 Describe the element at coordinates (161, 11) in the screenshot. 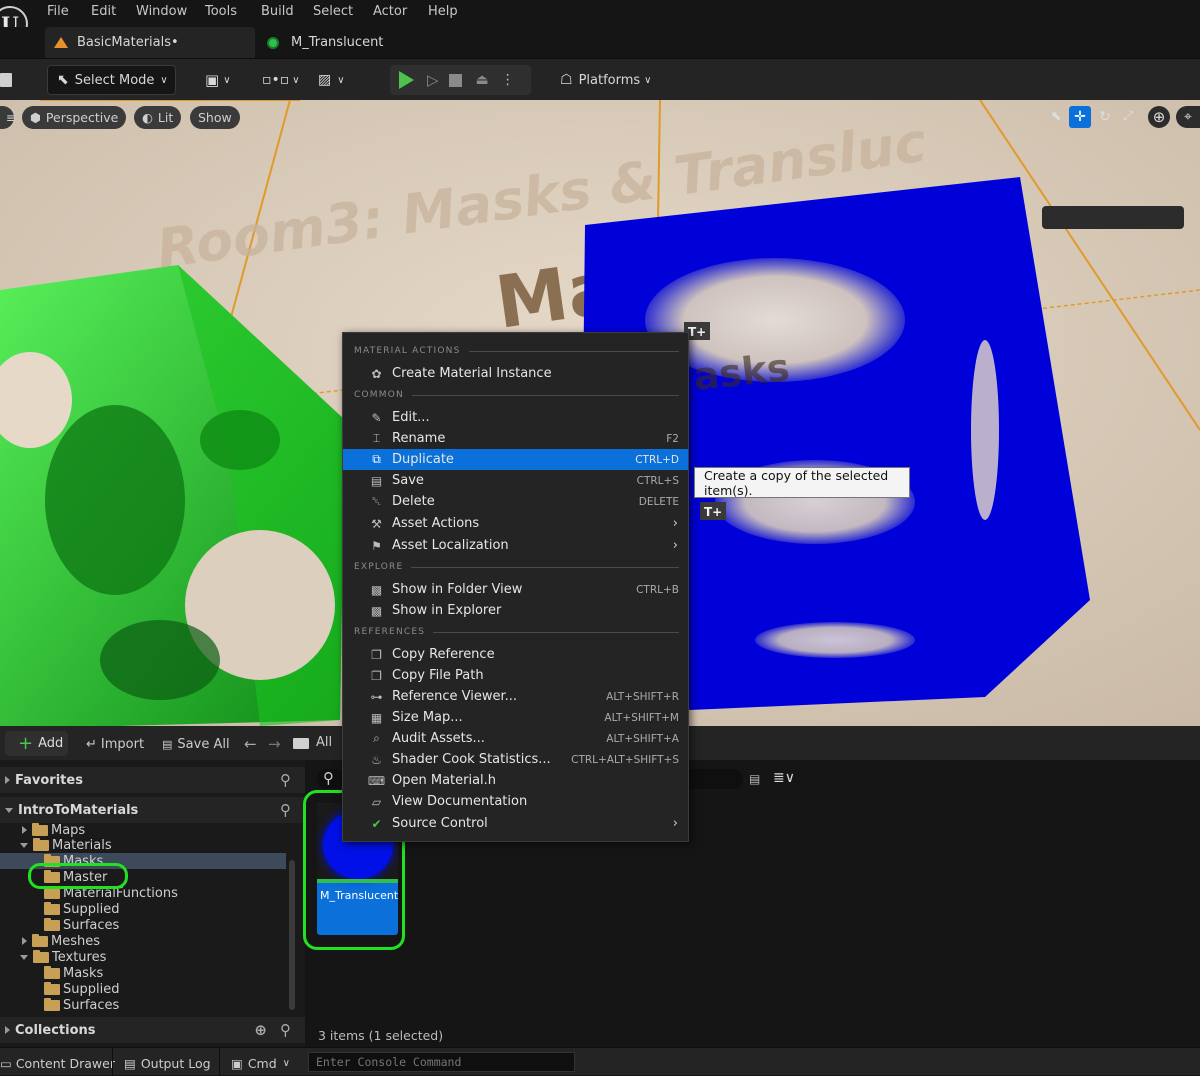

I see `menu-window: Window` at that location.